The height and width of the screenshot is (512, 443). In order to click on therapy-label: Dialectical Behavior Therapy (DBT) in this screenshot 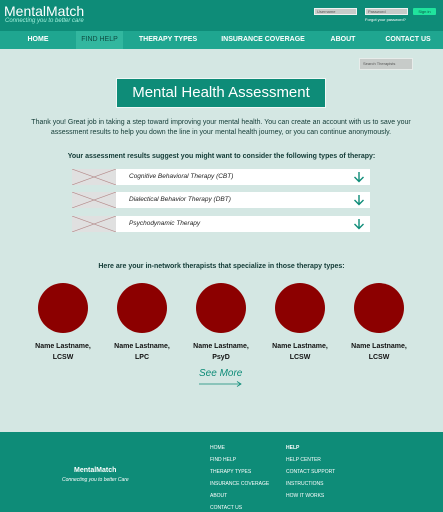, I will do `click(180, 199)`.